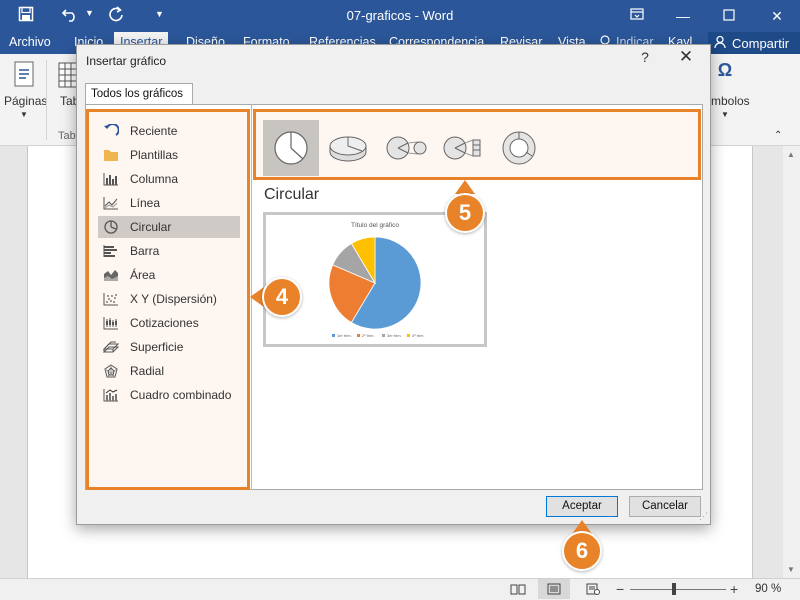 Image resolution: width=800 pixels, height=600 pixels. I want to click on cancel-button: Cancelar, so click(665, 506).